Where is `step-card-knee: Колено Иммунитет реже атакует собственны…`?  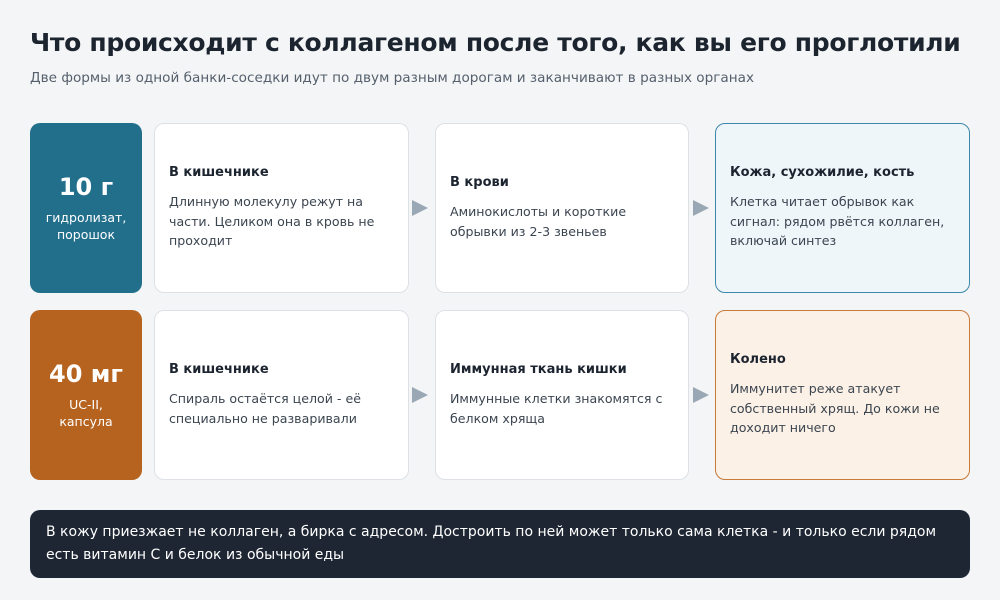
step-card-knee: Колено Иммунитет реже атакует собственны… is located at coordinates (842, 395).